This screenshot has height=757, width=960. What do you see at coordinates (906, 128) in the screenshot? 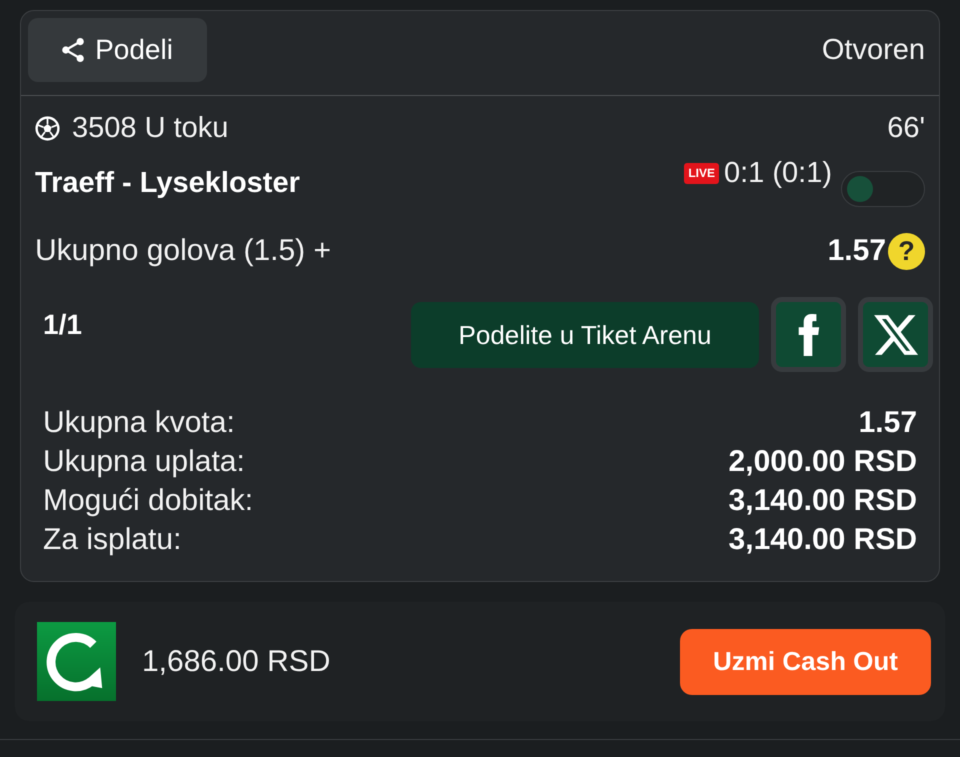
I see `match-minute: 66'` at bounding box center [906, 128].